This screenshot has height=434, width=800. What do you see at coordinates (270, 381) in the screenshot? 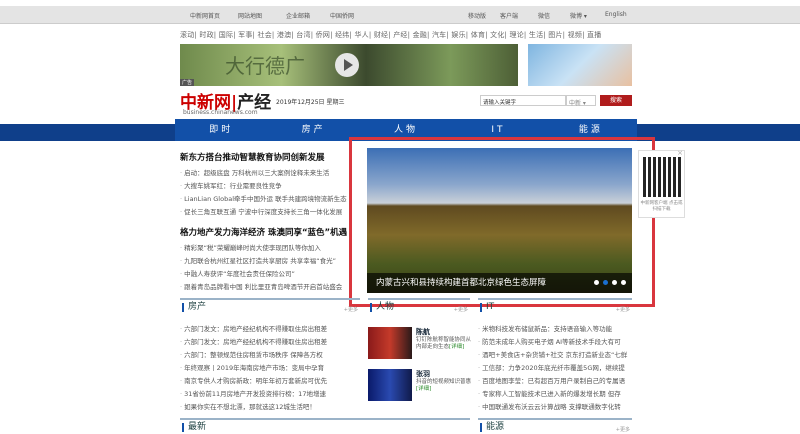
I see `news-item: 南京专供人才购房新政：明年年初万套新房可优先` at bounding box center [270, 381].